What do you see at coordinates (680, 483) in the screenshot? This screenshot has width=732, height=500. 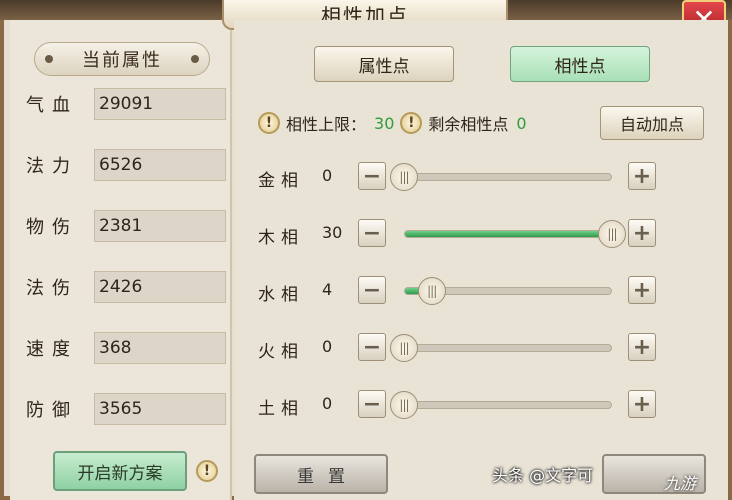 I see `watermark-logo: 九游` at bounding box center [680, 483].